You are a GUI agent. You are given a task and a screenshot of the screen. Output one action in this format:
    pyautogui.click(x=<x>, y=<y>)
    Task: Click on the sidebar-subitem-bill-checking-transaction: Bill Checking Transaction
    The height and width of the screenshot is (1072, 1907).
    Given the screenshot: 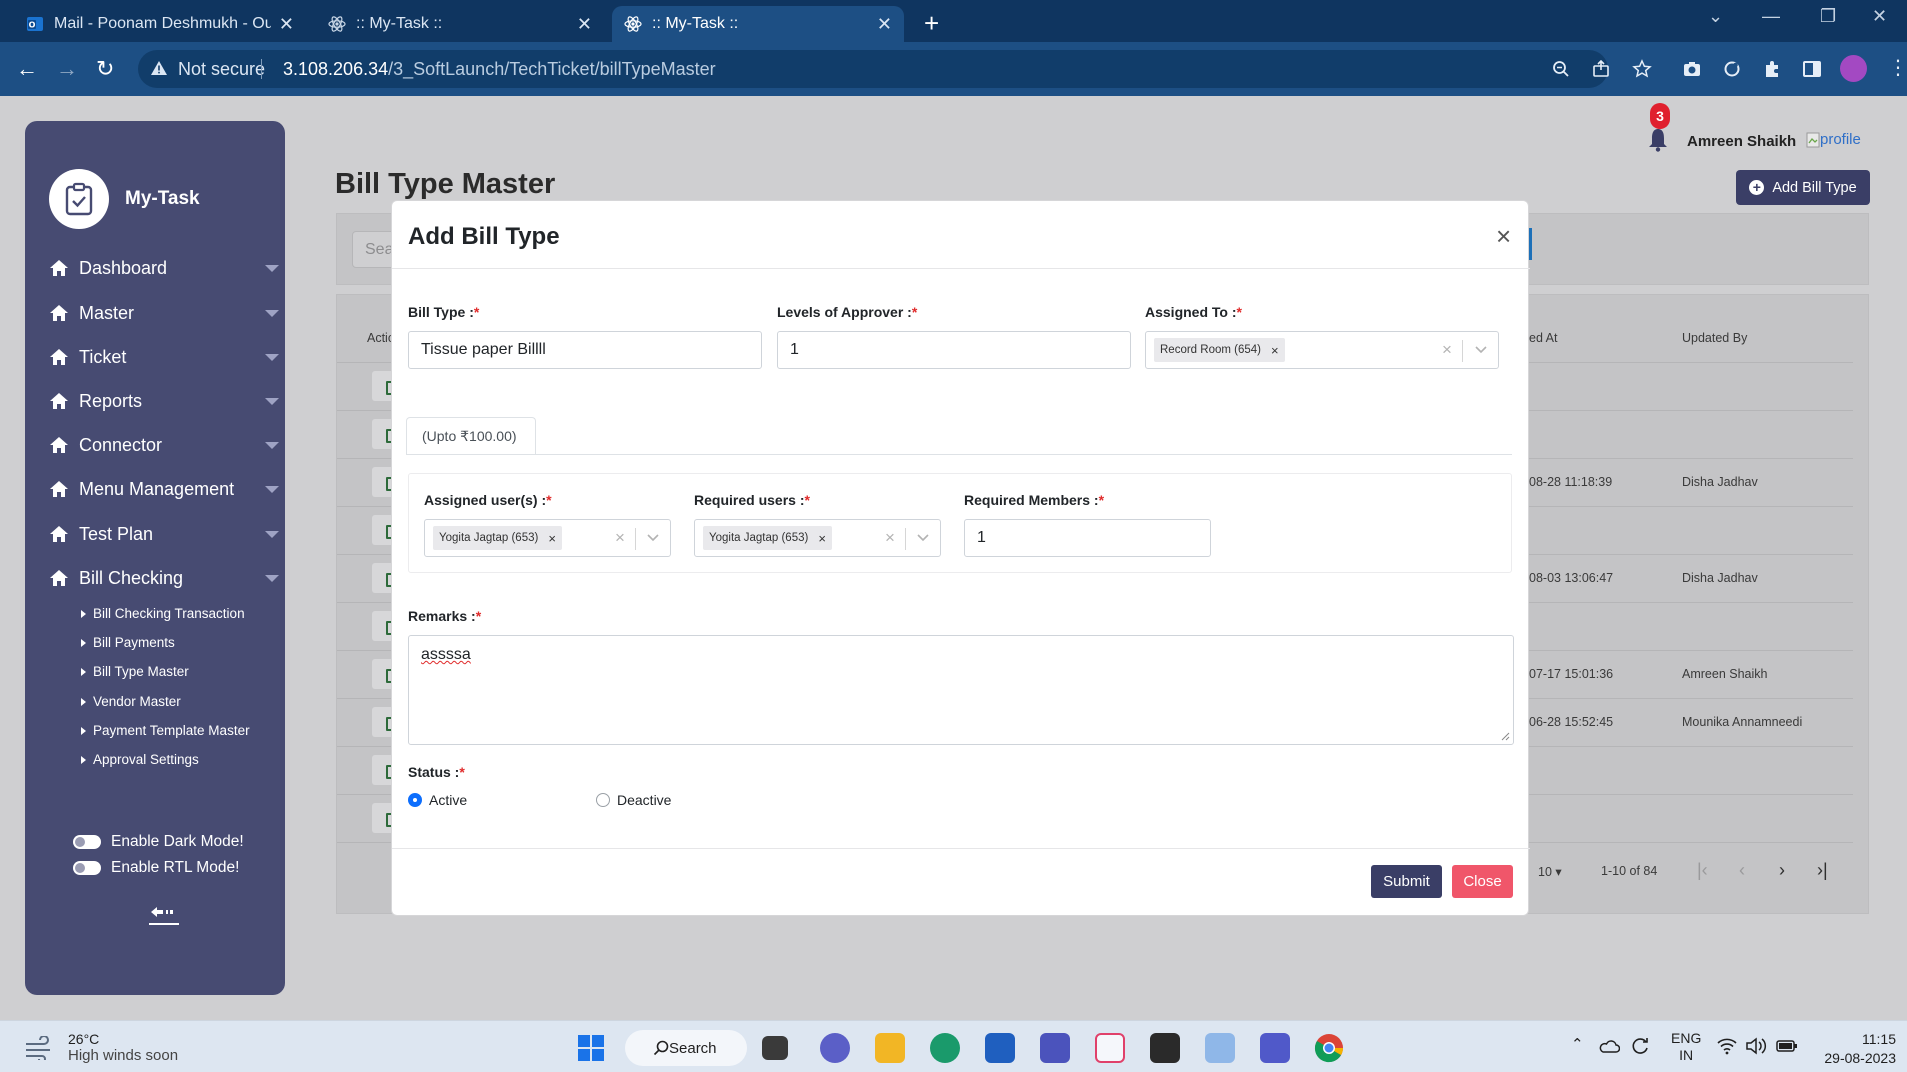 What is the action you would take?
    pyautogui.click(x=163, y=613)
    